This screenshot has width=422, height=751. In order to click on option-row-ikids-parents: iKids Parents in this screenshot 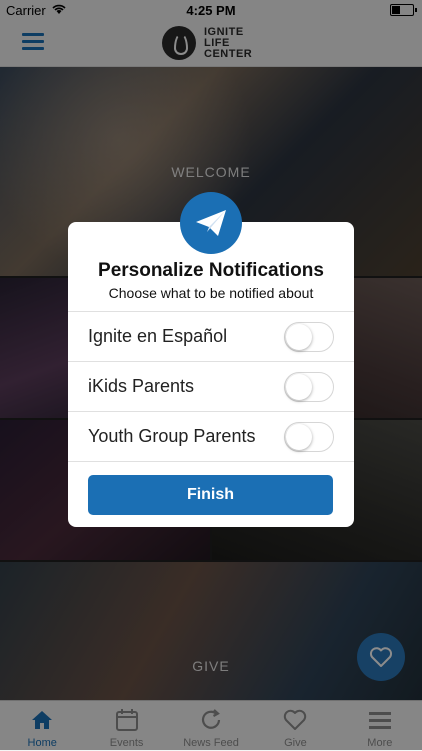, I will do `click(211, 386)`.